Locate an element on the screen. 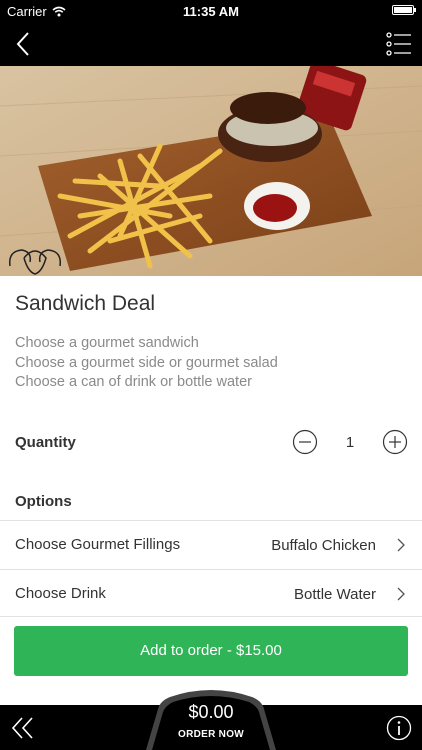 This screenshot has height=750, width=422. description-line: Choose a gourmet sandwich is located at coordinates (107, 343).